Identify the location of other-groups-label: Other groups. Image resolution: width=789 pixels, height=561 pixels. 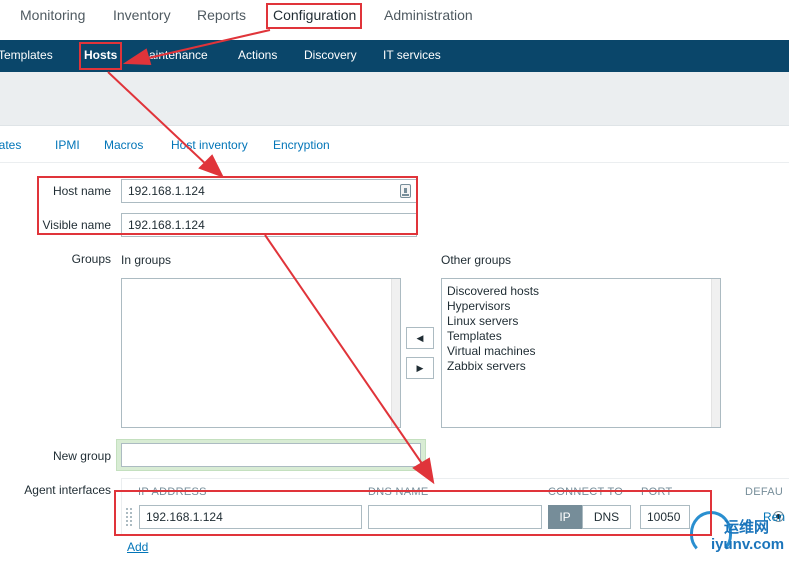
(476, 260).